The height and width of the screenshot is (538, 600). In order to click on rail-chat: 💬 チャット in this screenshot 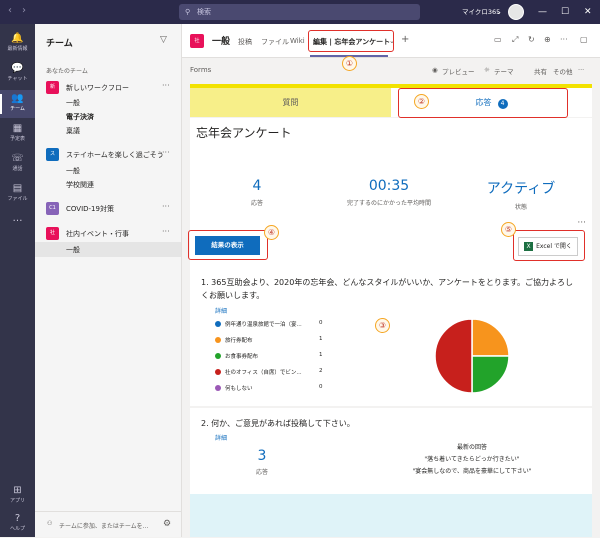, I will do `click(17, 74)`.